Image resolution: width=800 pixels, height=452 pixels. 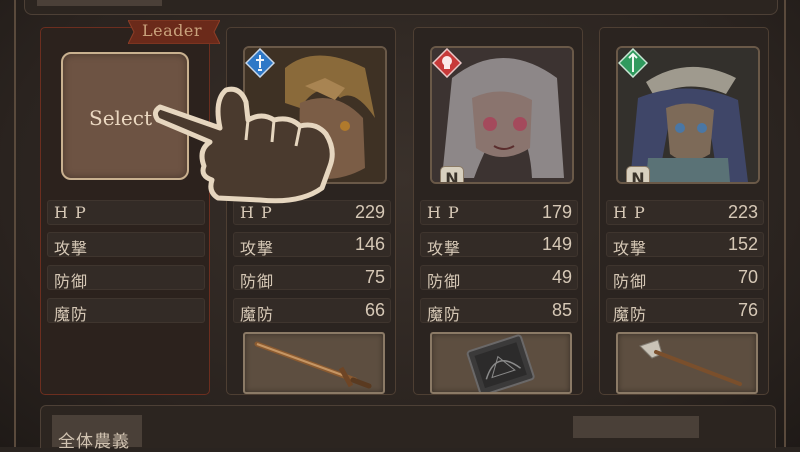 I want to click on stat-row-atk: 攻撃 149, so click(x=499, y=245).